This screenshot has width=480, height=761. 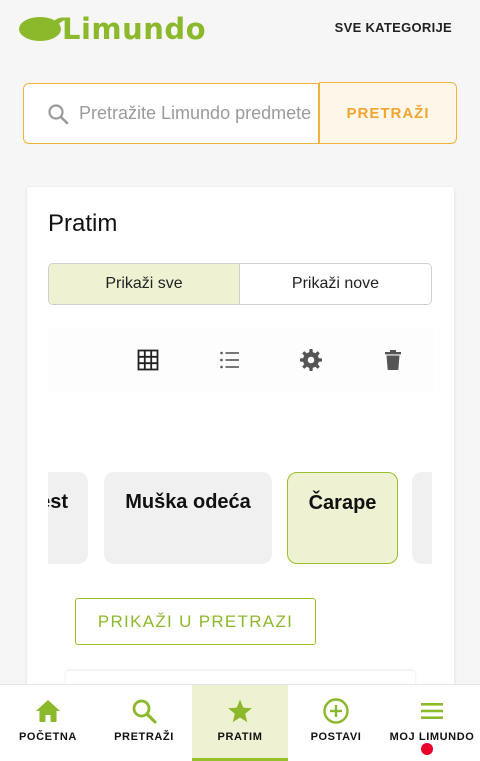 I want to click on page-title: Pratim, so click(x=83, y=223).